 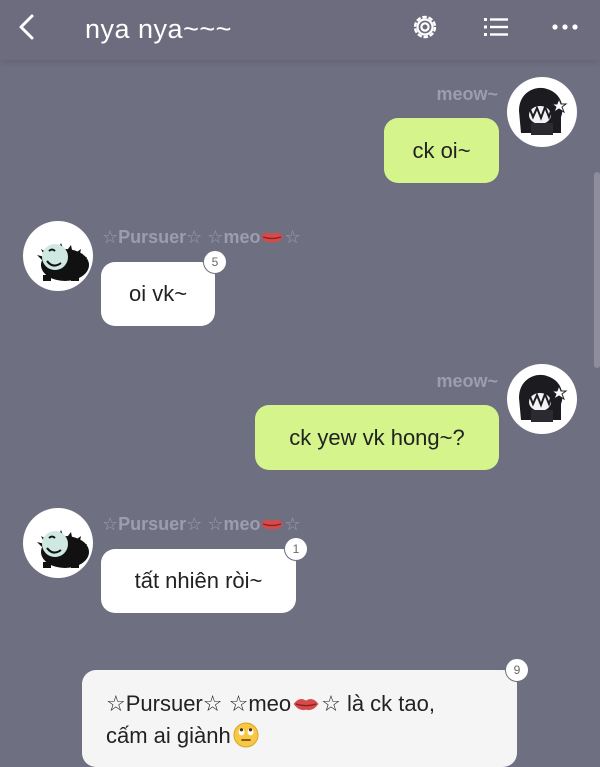 I want to click on reaction-count-badge: 5, so click(x=215, y=262).